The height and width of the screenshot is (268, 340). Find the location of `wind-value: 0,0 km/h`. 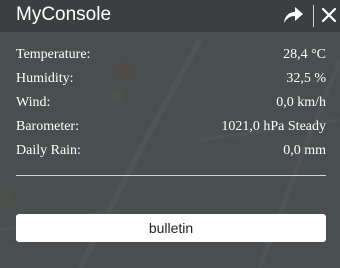

wind-value: 0,0 km/h is located at coordinates (301, 102).